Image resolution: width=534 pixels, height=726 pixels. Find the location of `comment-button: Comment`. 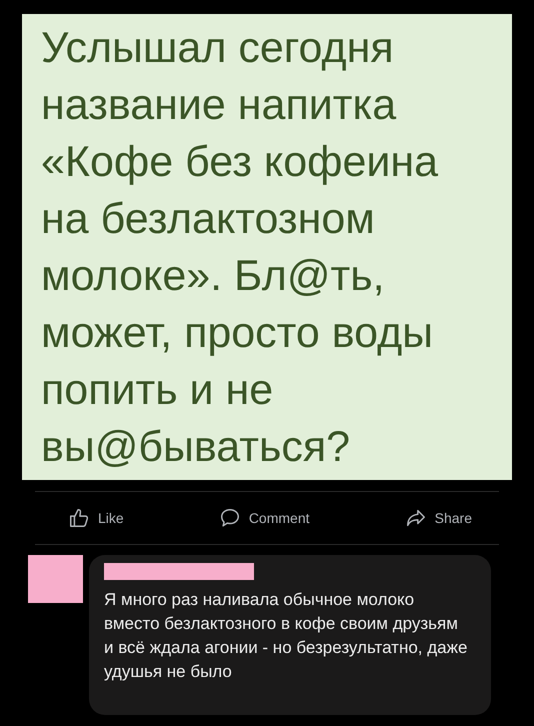

comment-button: Comment is located at coordinates (264, 518).